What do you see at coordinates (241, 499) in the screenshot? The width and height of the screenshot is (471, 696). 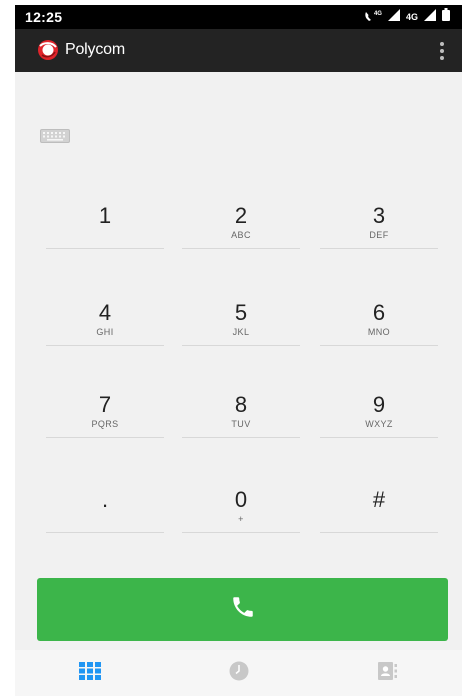 I see `key-digit: 0` at bounding box center [241, 499].